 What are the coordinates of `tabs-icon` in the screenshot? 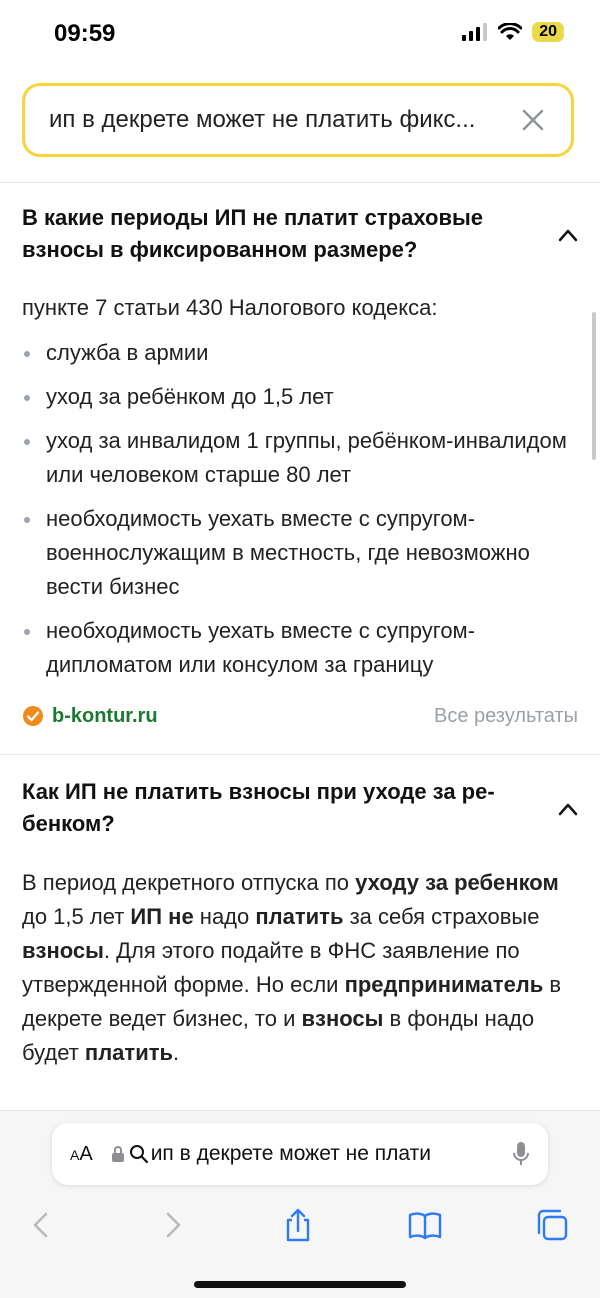 It's located at (552, 1225).